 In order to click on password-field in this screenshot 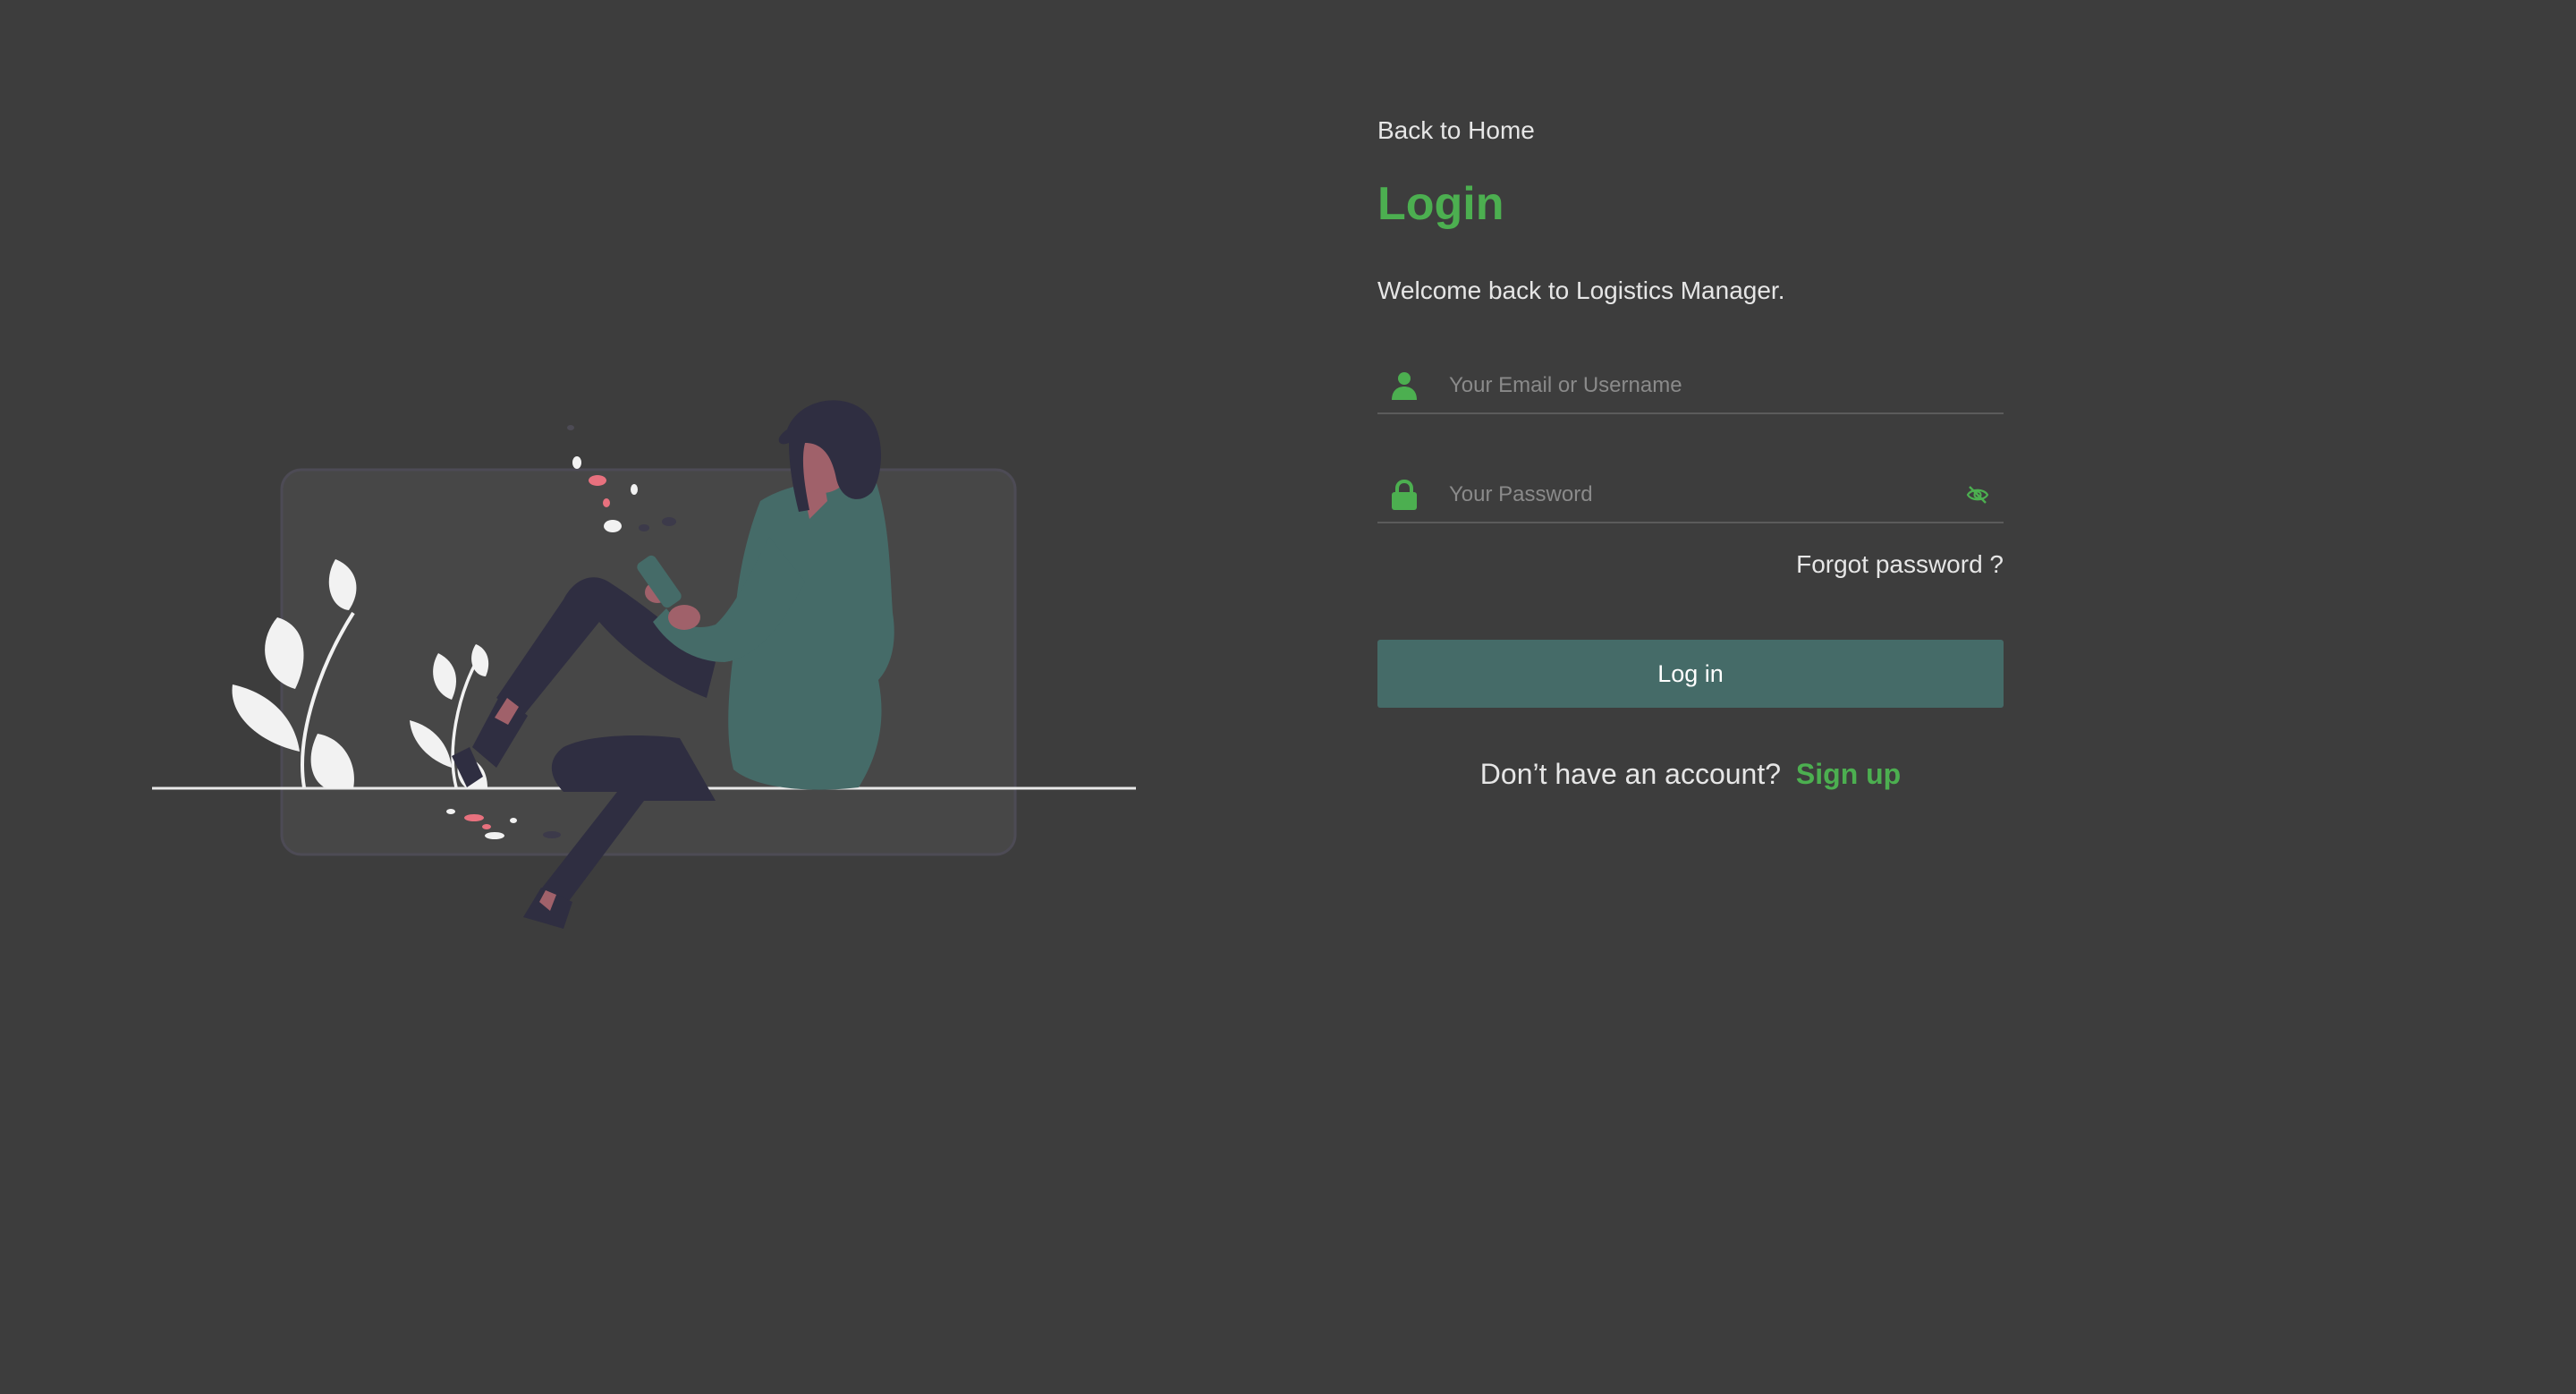, I will do `click(1690, 496)`.